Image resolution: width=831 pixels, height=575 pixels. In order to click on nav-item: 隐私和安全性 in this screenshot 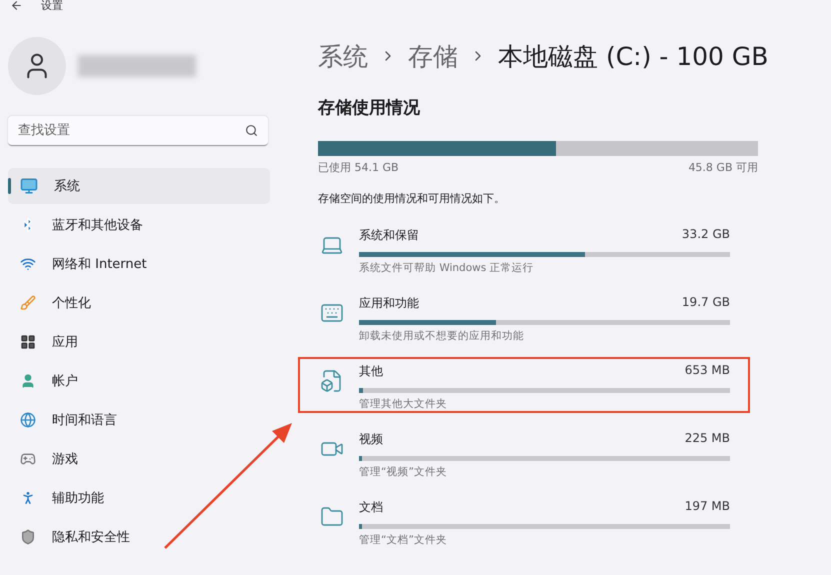, I will do `click(139, 537)`.